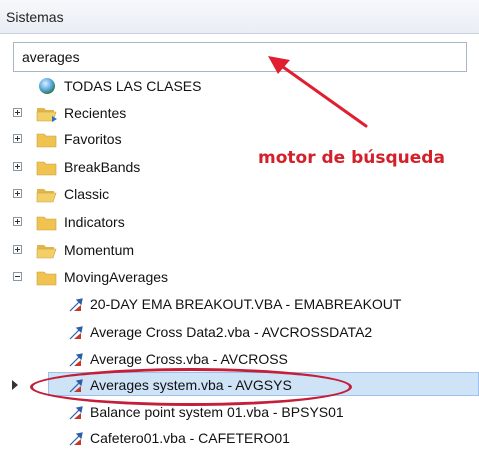 Image resolution: width=479 pixels, height=452 pixels. Describe the element at coordinates (239, 223) in the screenshot. I see `tree-folder-indicators: Indicators` at that location.